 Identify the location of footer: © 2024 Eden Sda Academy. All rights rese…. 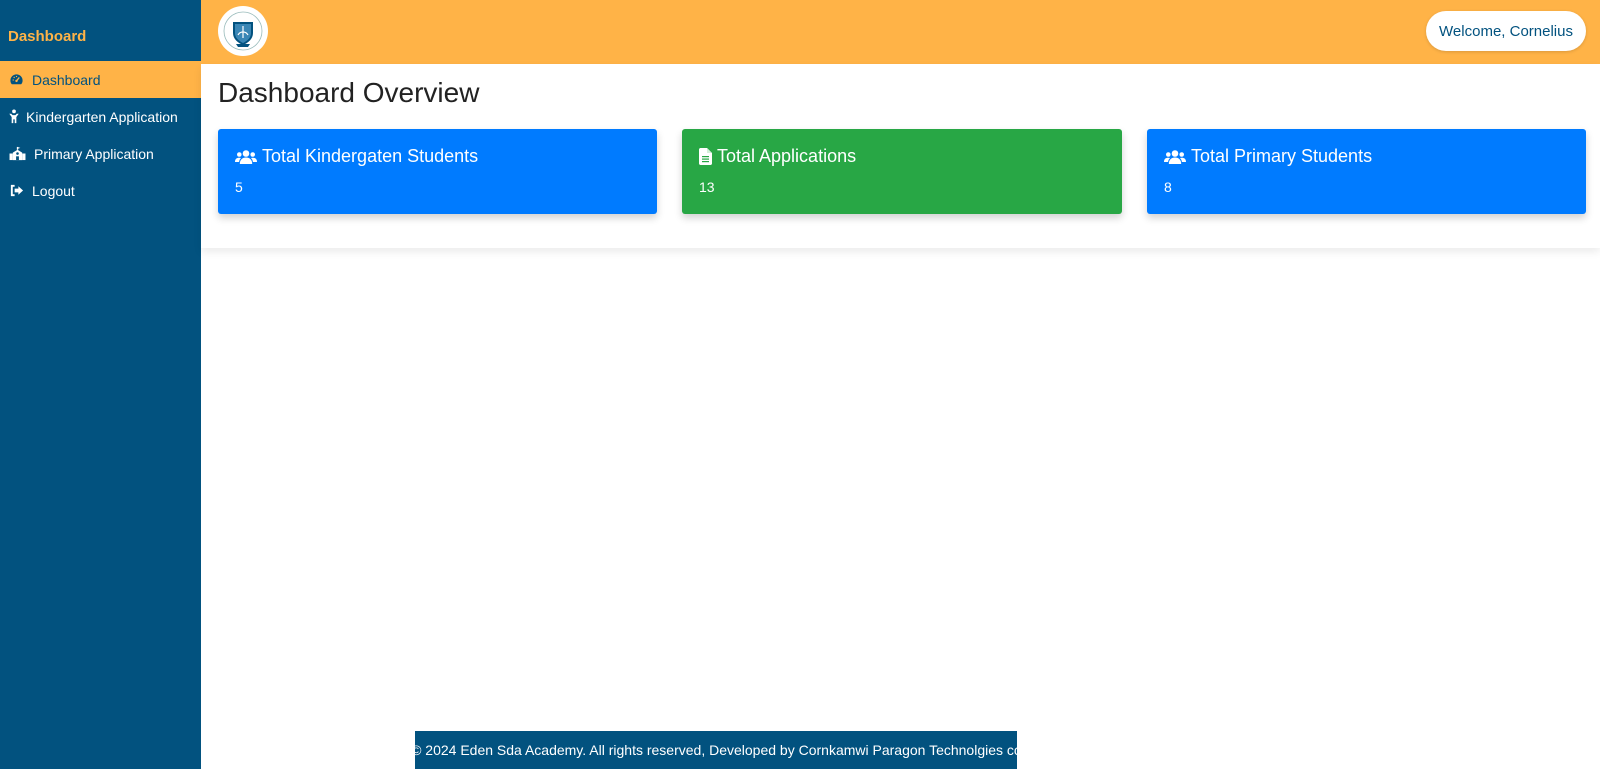
(716, 750).